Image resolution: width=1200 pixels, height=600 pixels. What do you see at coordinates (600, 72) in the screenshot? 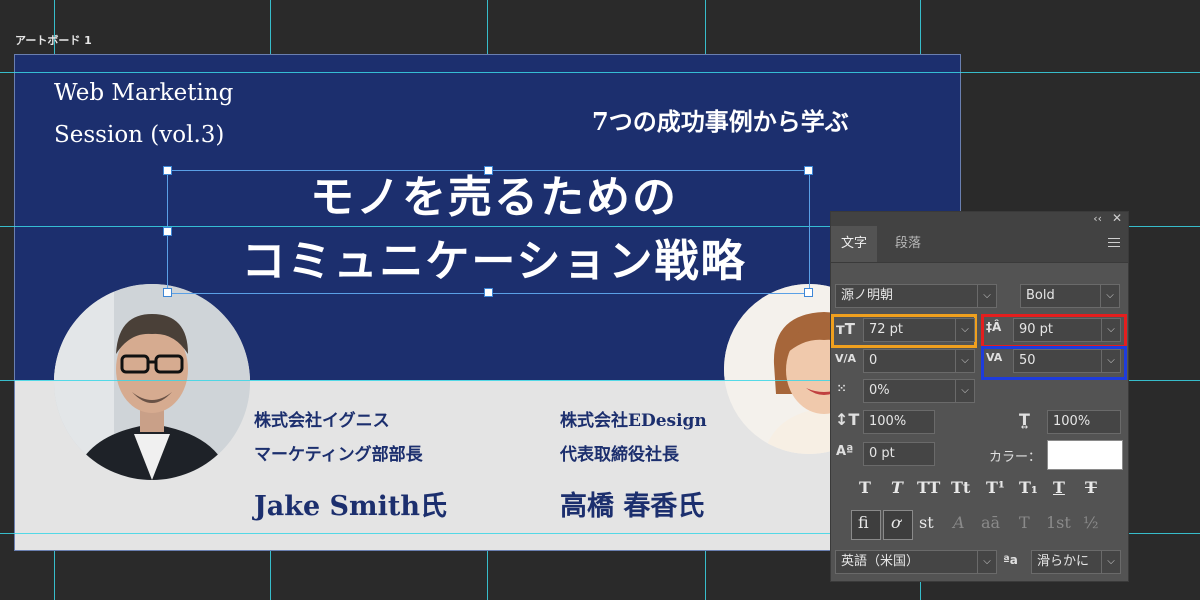
I see `guide-horizontal` at bounding box center [600, 72].